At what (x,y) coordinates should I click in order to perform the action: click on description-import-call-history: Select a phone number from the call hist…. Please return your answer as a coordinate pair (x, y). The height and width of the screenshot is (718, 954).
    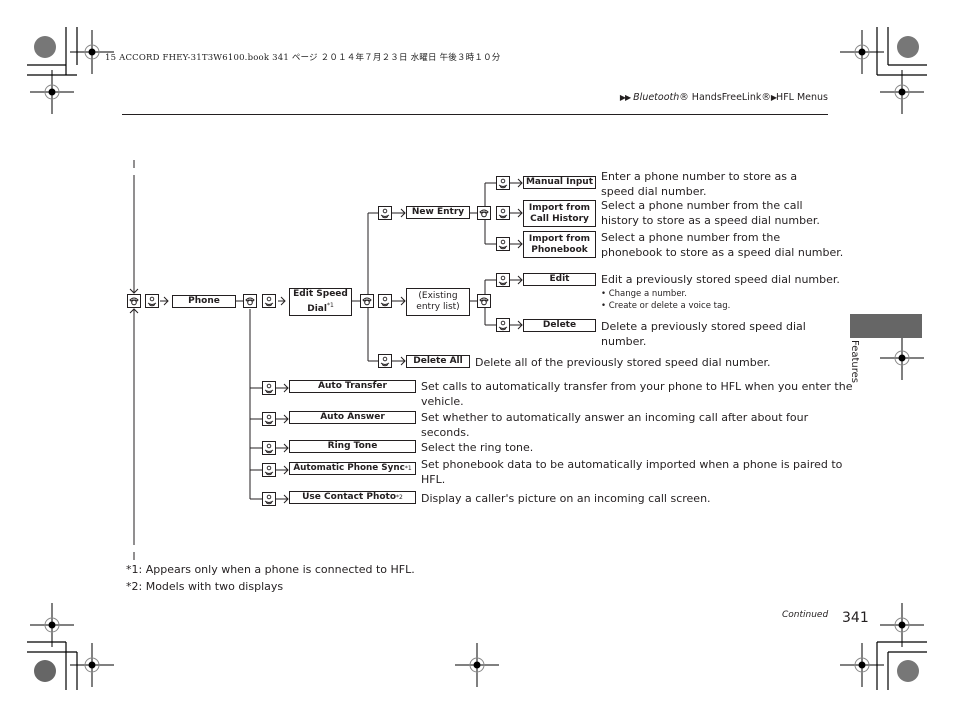
    Looking at the image, I should click on (710, 213).